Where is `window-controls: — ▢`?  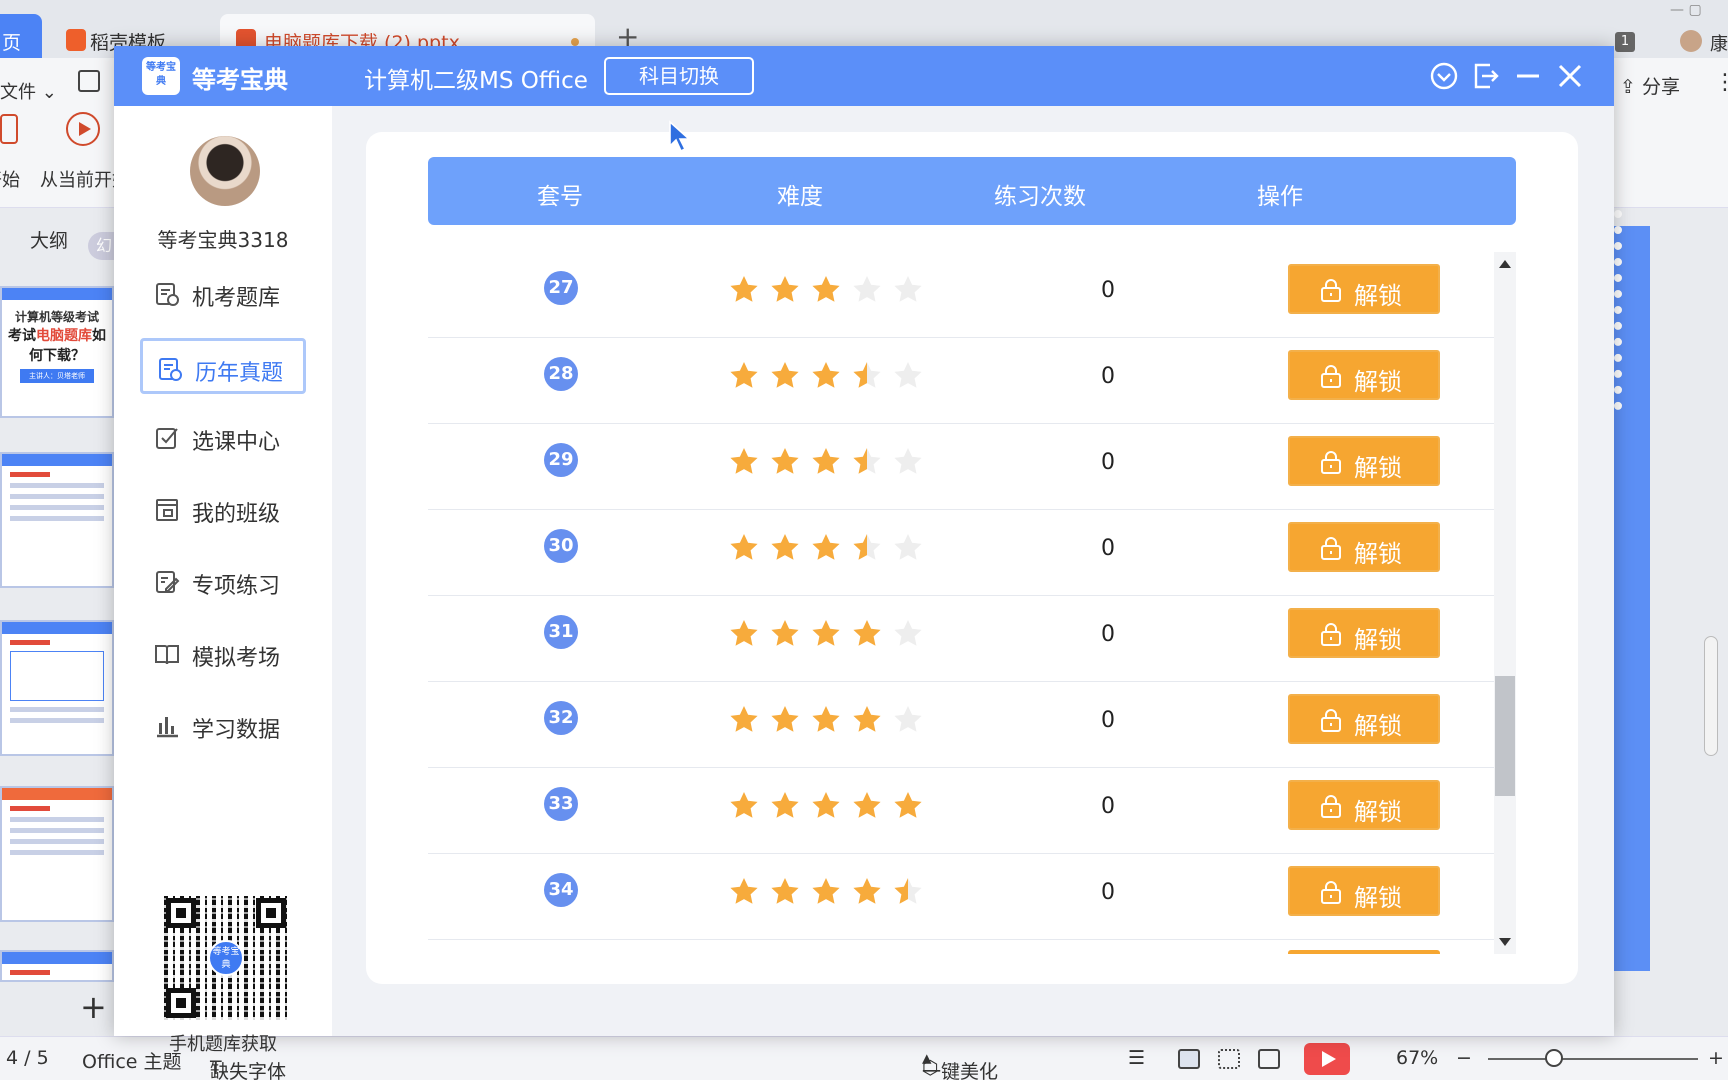
window-controls: — ▢ is located at coordinates (1686, 10).